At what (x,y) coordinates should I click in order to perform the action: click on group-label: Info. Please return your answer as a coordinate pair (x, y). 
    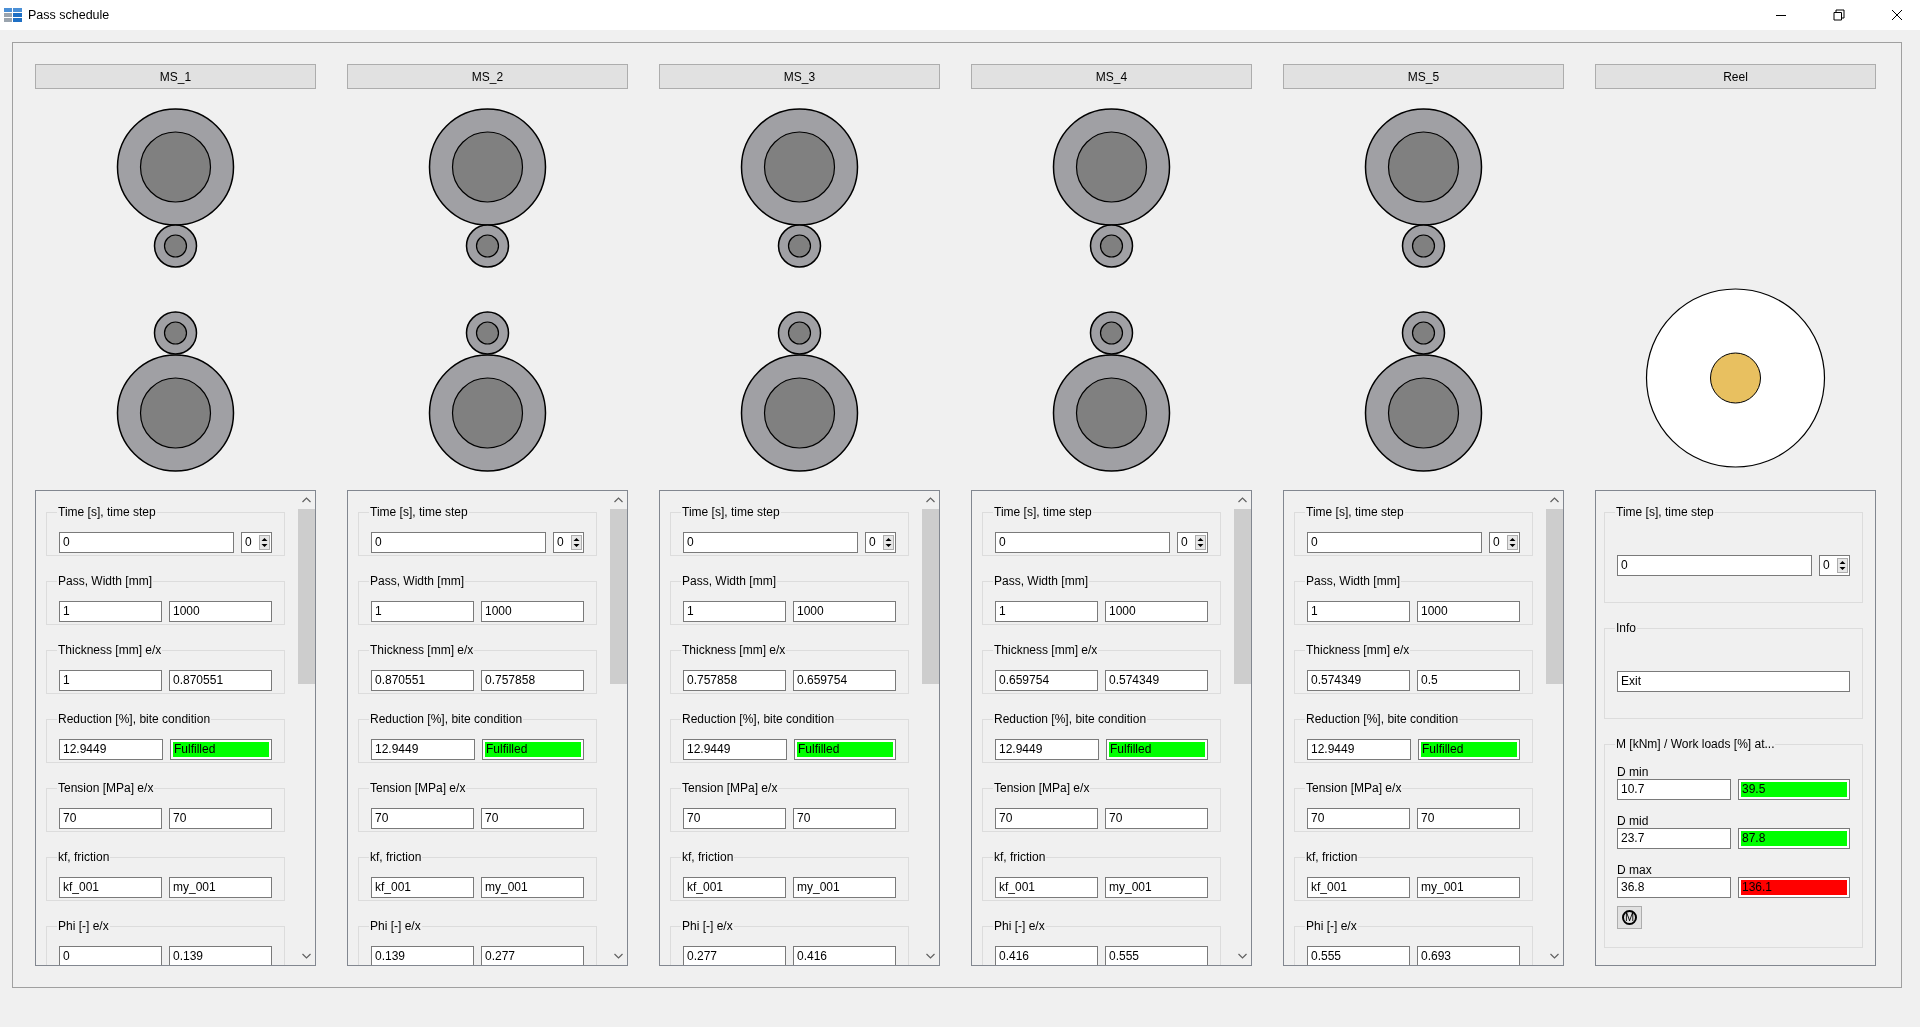
    Looking at the image, I should click on (1626, 628).